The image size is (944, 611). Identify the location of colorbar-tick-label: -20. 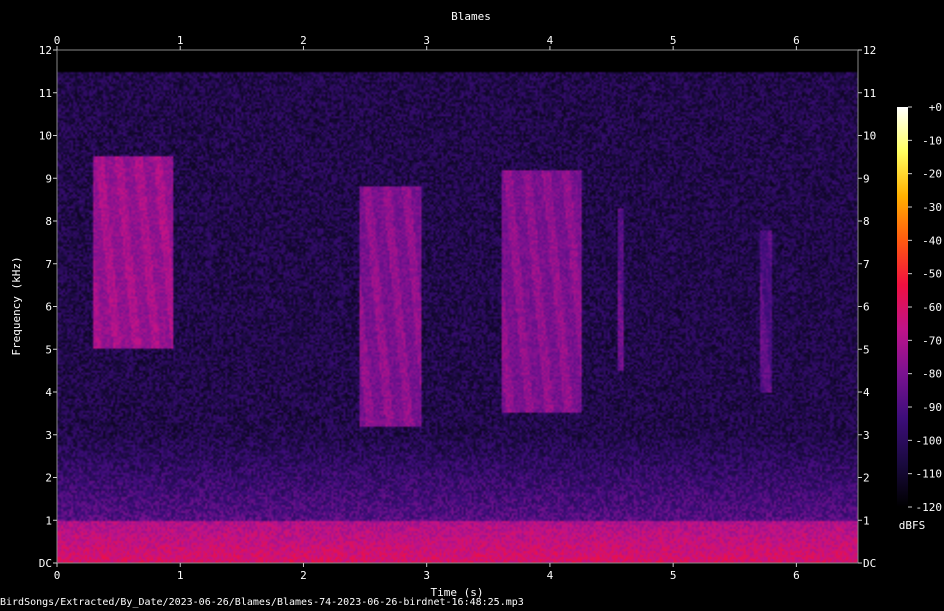
(932, 174).